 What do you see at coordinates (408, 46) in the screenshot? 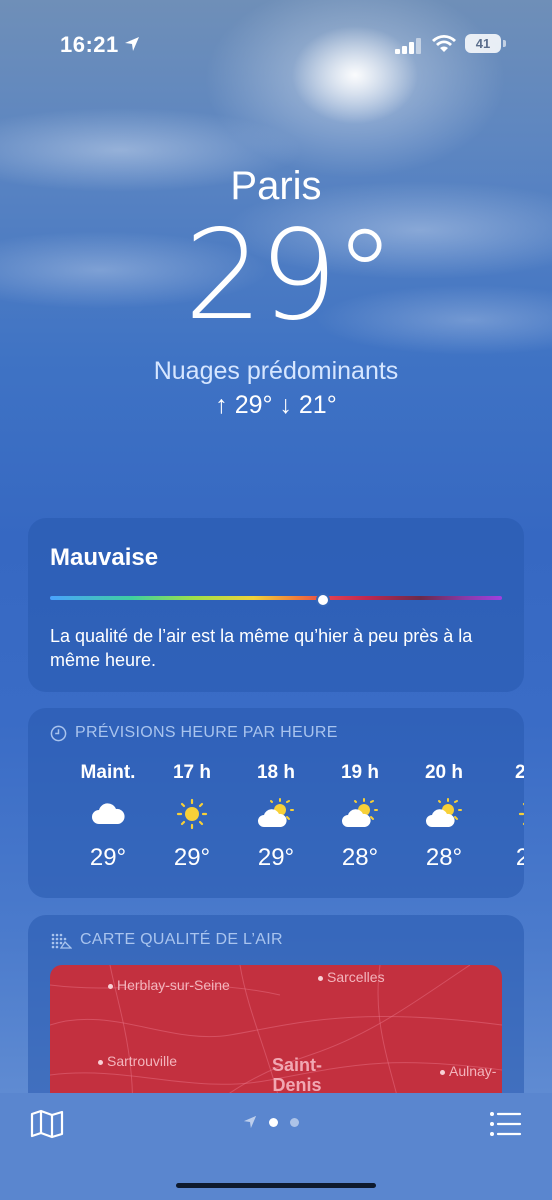
I see `signal-icon` at bounding box center [408, 46].